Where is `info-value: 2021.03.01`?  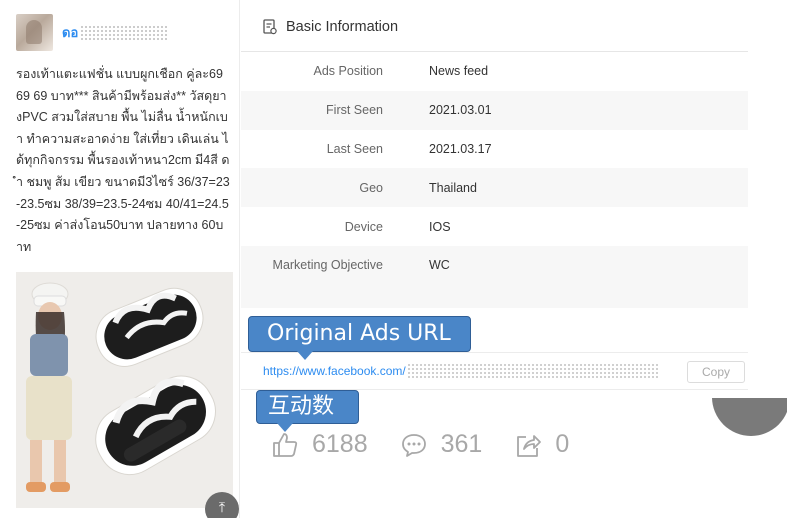
info-value: 2021.03.01 is located at coordinates (460, 110).